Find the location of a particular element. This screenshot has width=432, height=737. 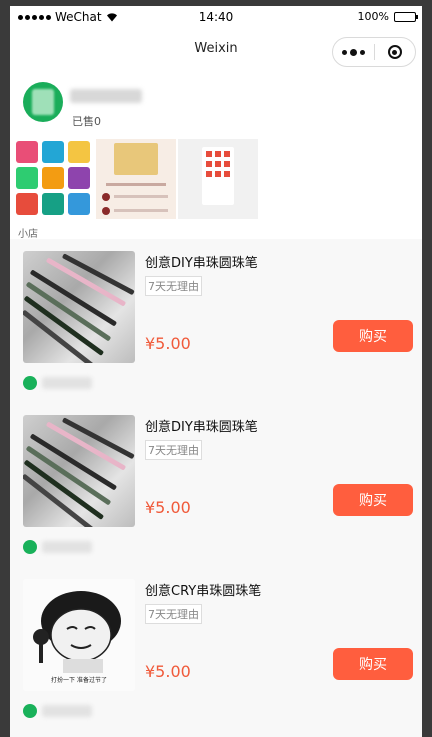

battery-percent: 100% is located at coordinates (373, 16).